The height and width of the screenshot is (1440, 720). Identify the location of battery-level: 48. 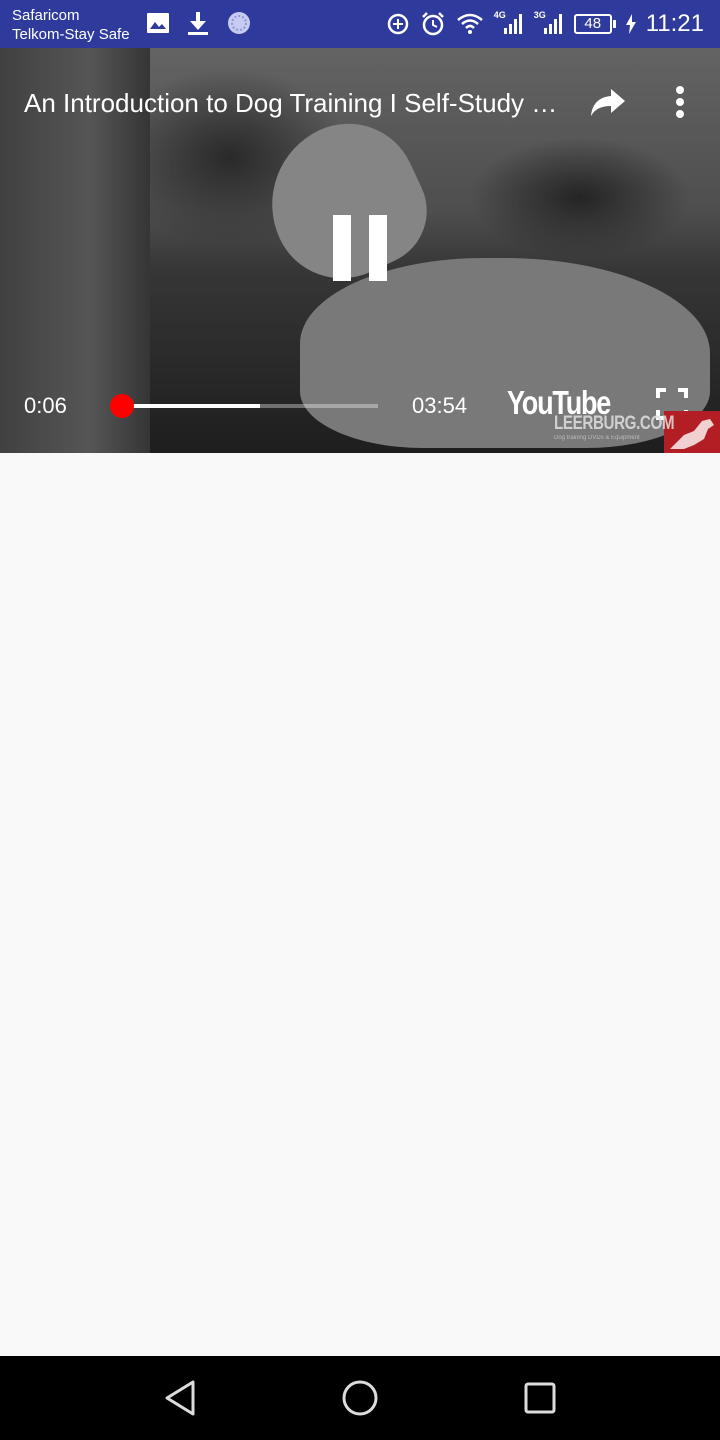
(592, 24).